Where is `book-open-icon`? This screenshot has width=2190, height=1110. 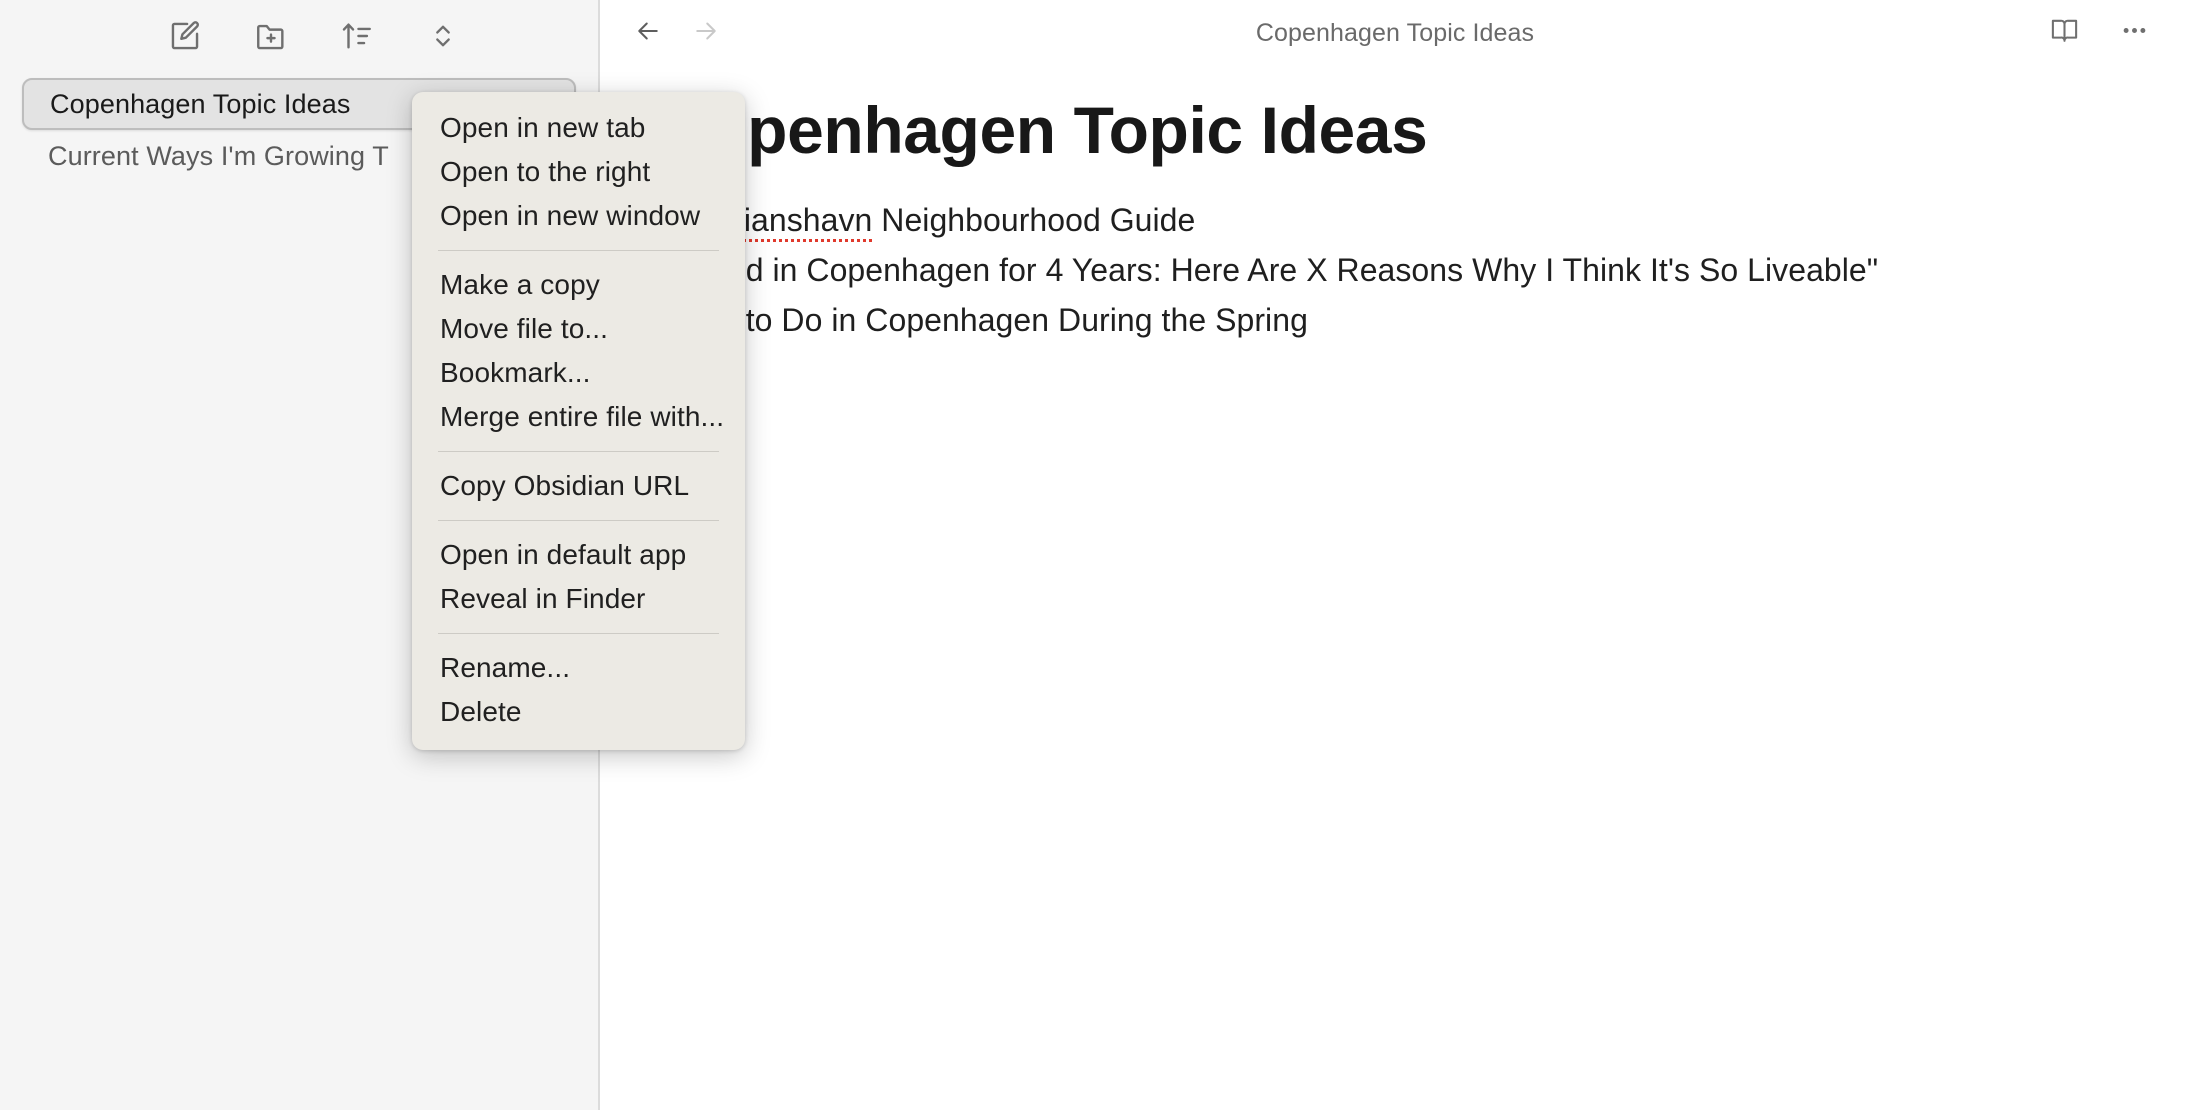 book-open-icon is located at coordinates (2064, 33).